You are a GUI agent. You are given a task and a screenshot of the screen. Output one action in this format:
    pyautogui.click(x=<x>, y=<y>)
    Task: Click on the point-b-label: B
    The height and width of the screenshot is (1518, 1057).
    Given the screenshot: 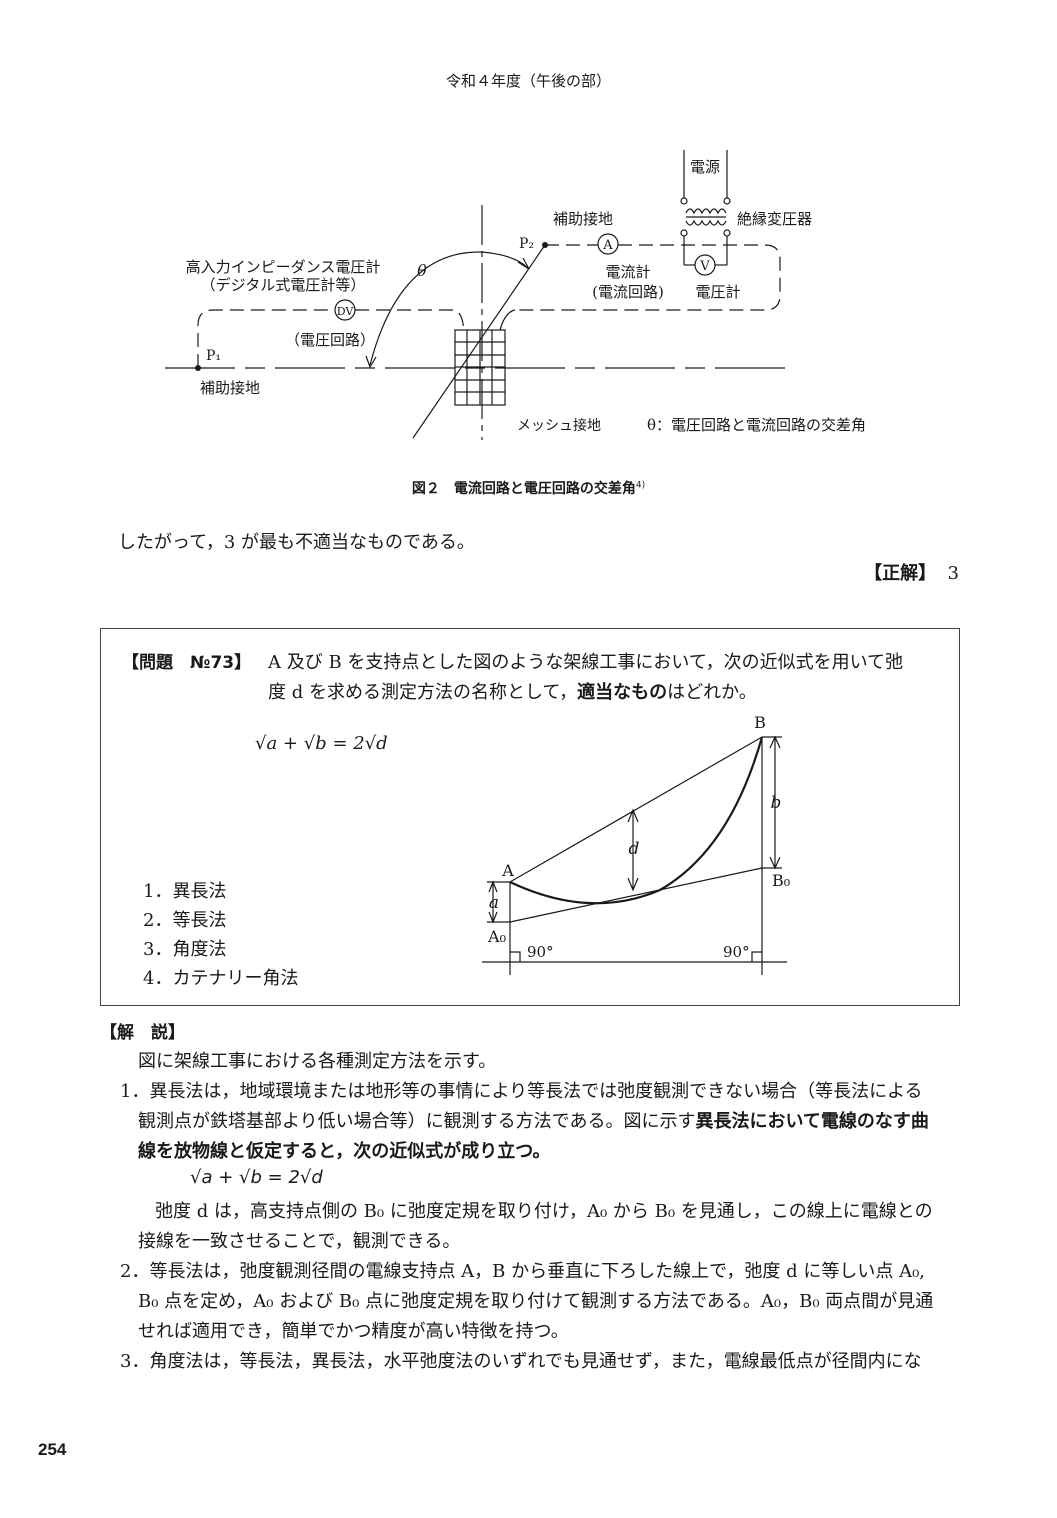 What is the action you would take?
    pyautogui.click(x=760, y=722)
    